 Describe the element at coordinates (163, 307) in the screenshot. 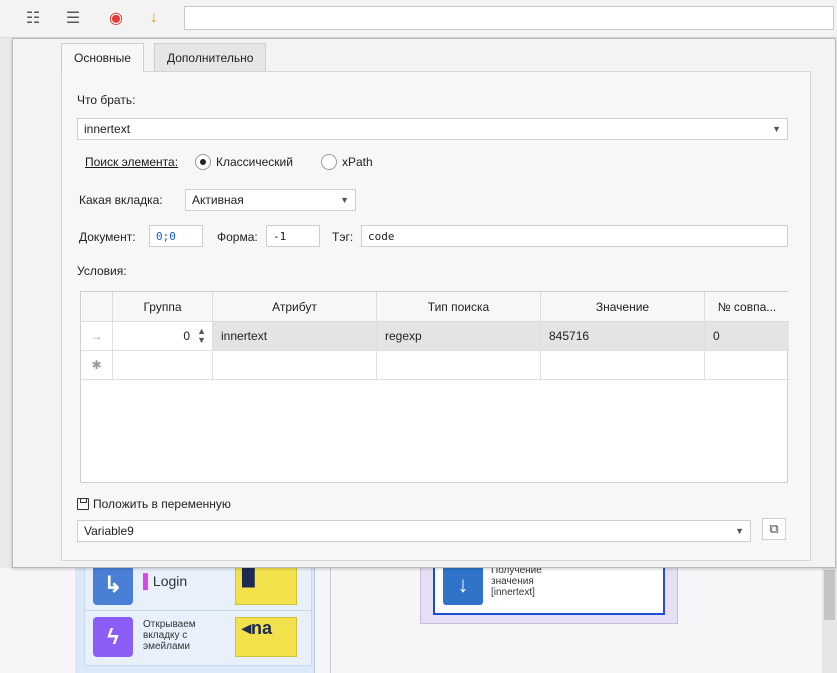

I see `col-group: Группа` at that location.